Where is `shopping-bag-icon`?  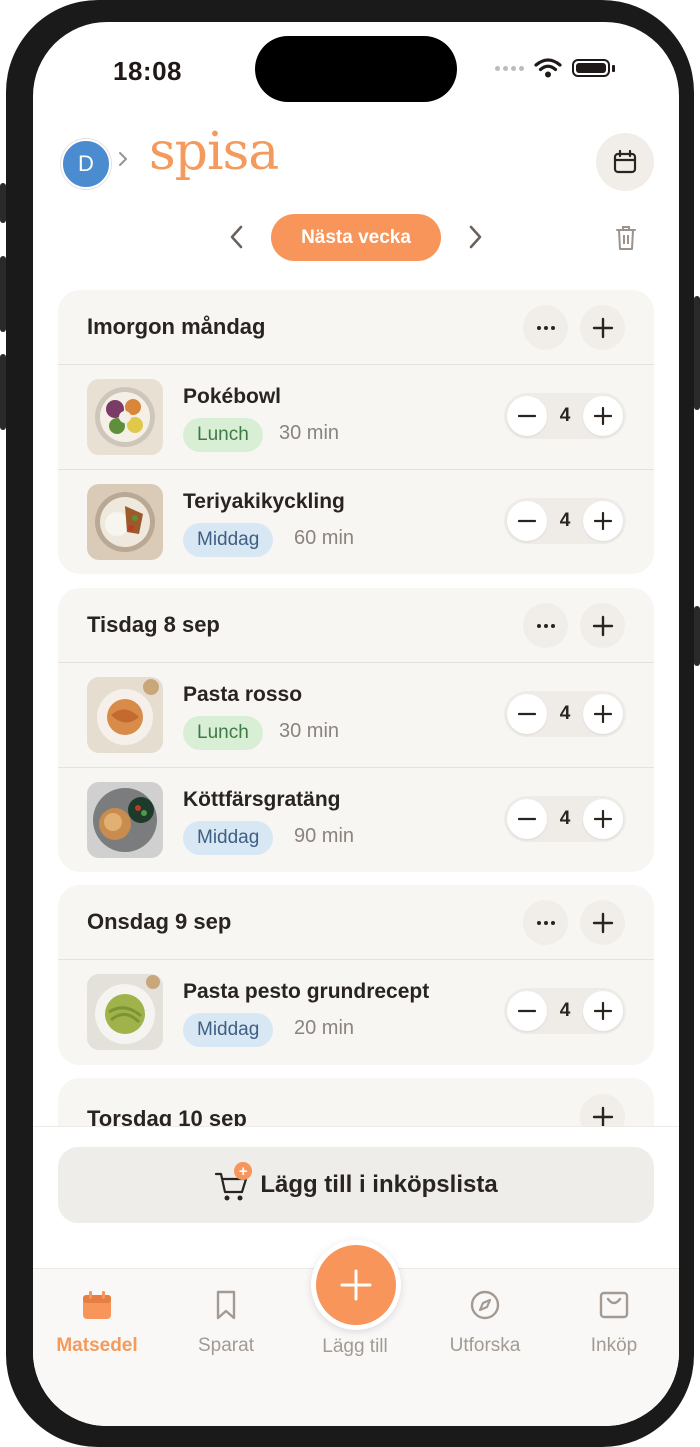 shopping-bag-icon is located at coordinates (614, 1305).